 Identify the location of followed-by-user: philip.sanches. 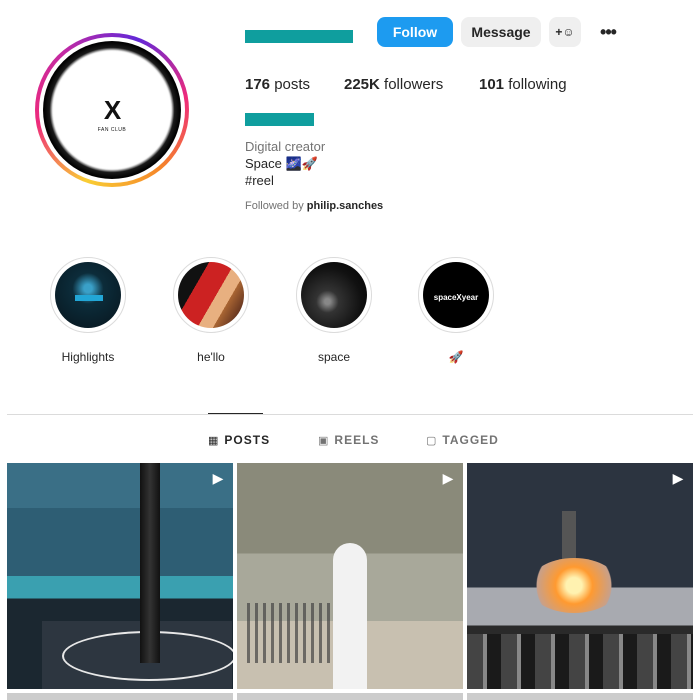
(345, 206).